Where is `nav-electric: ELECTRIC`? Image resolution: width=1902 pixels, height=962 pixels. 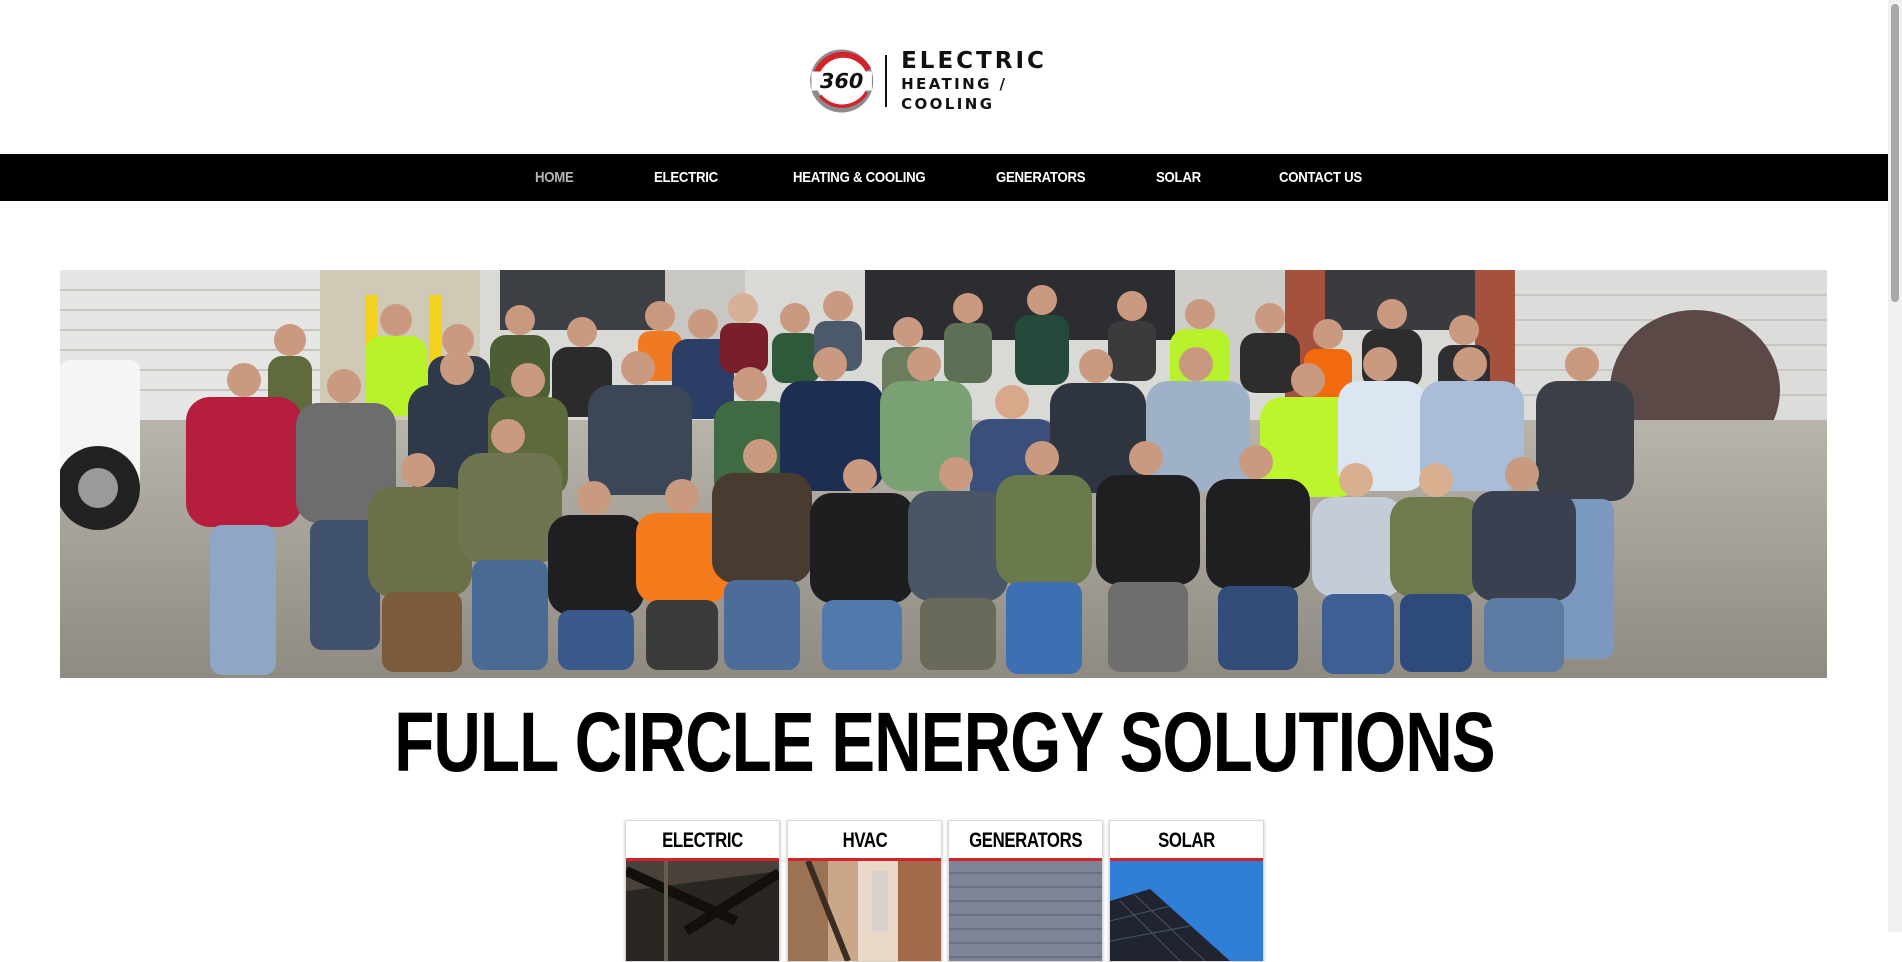
nav-electric: ELECTRIC is located at coordinates (686, 177).